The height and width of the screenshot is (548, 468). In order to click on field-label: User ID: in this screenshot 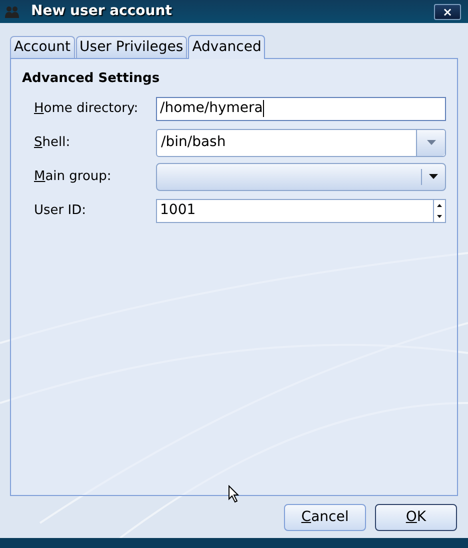, I will do `click(60, 211)`.